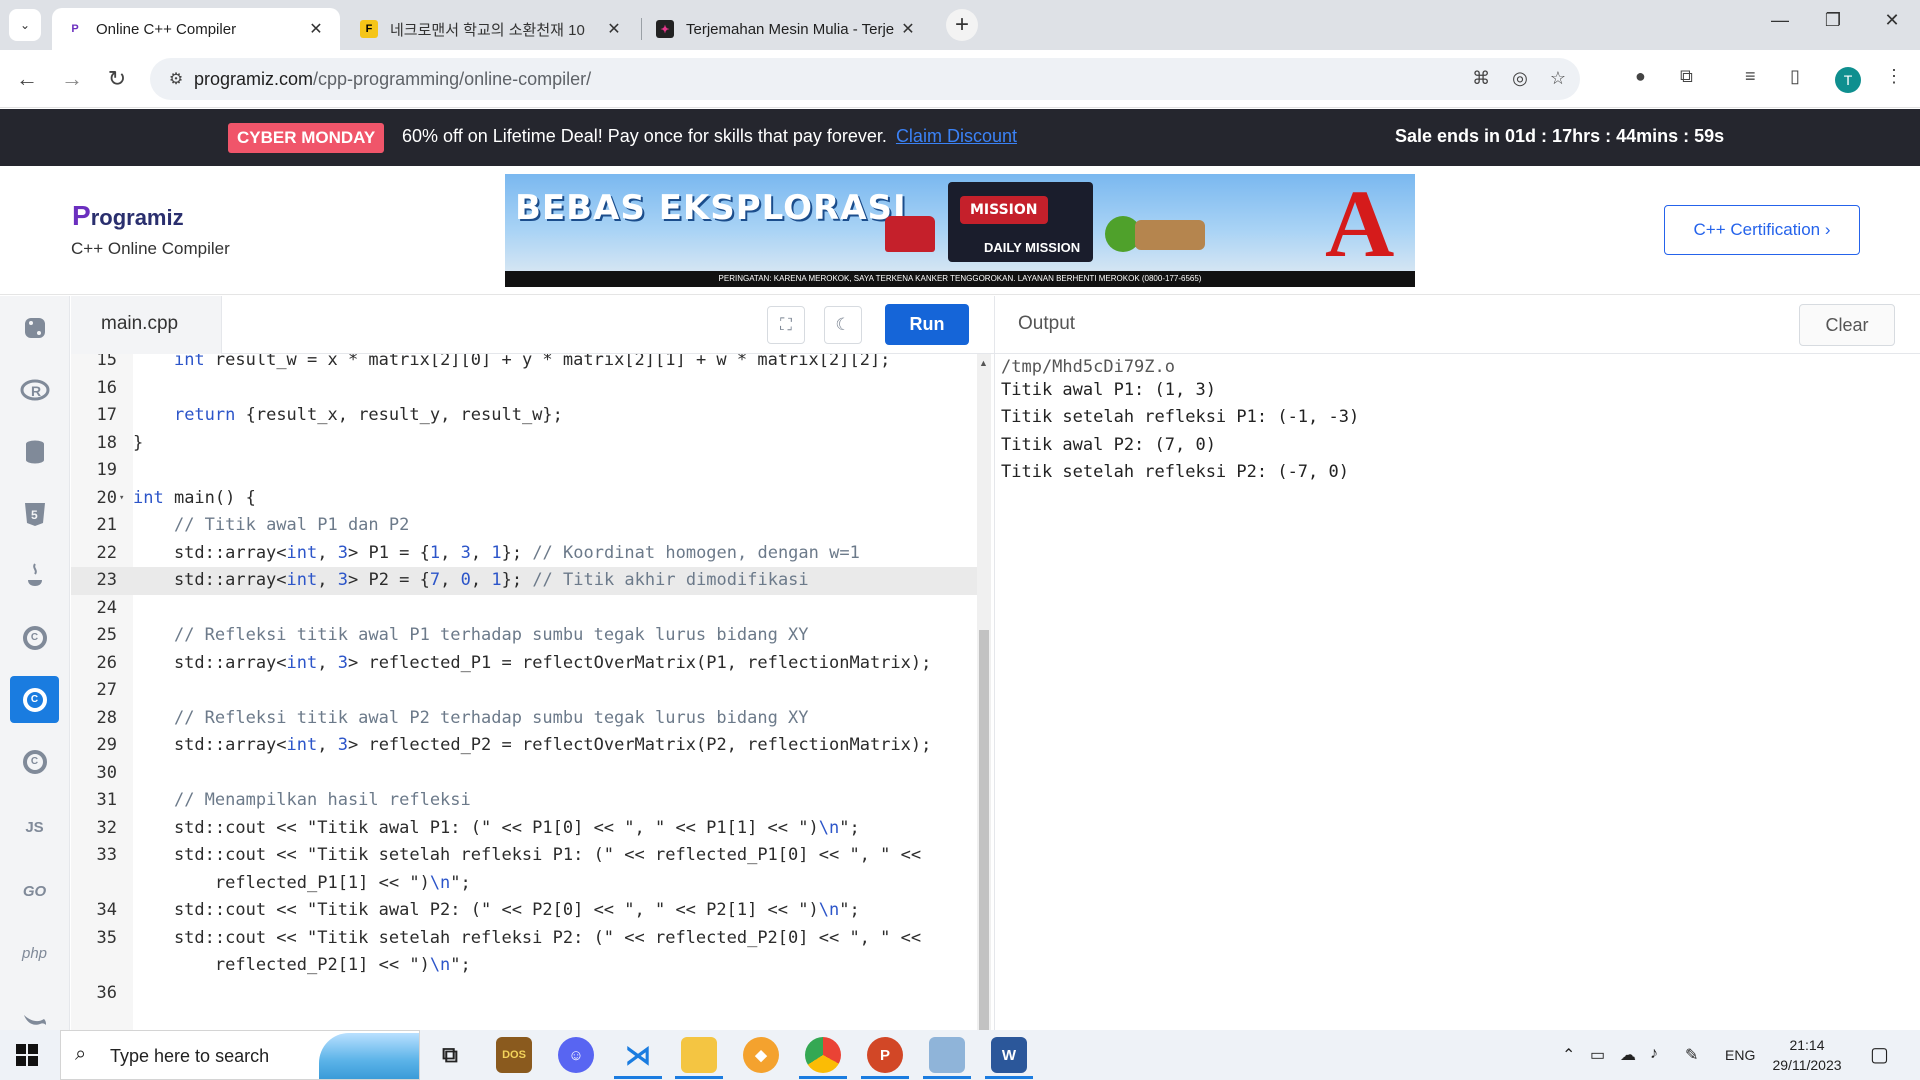 The image size is (1920, 1080). I want to click on r-icon: R, so click(34, 389).